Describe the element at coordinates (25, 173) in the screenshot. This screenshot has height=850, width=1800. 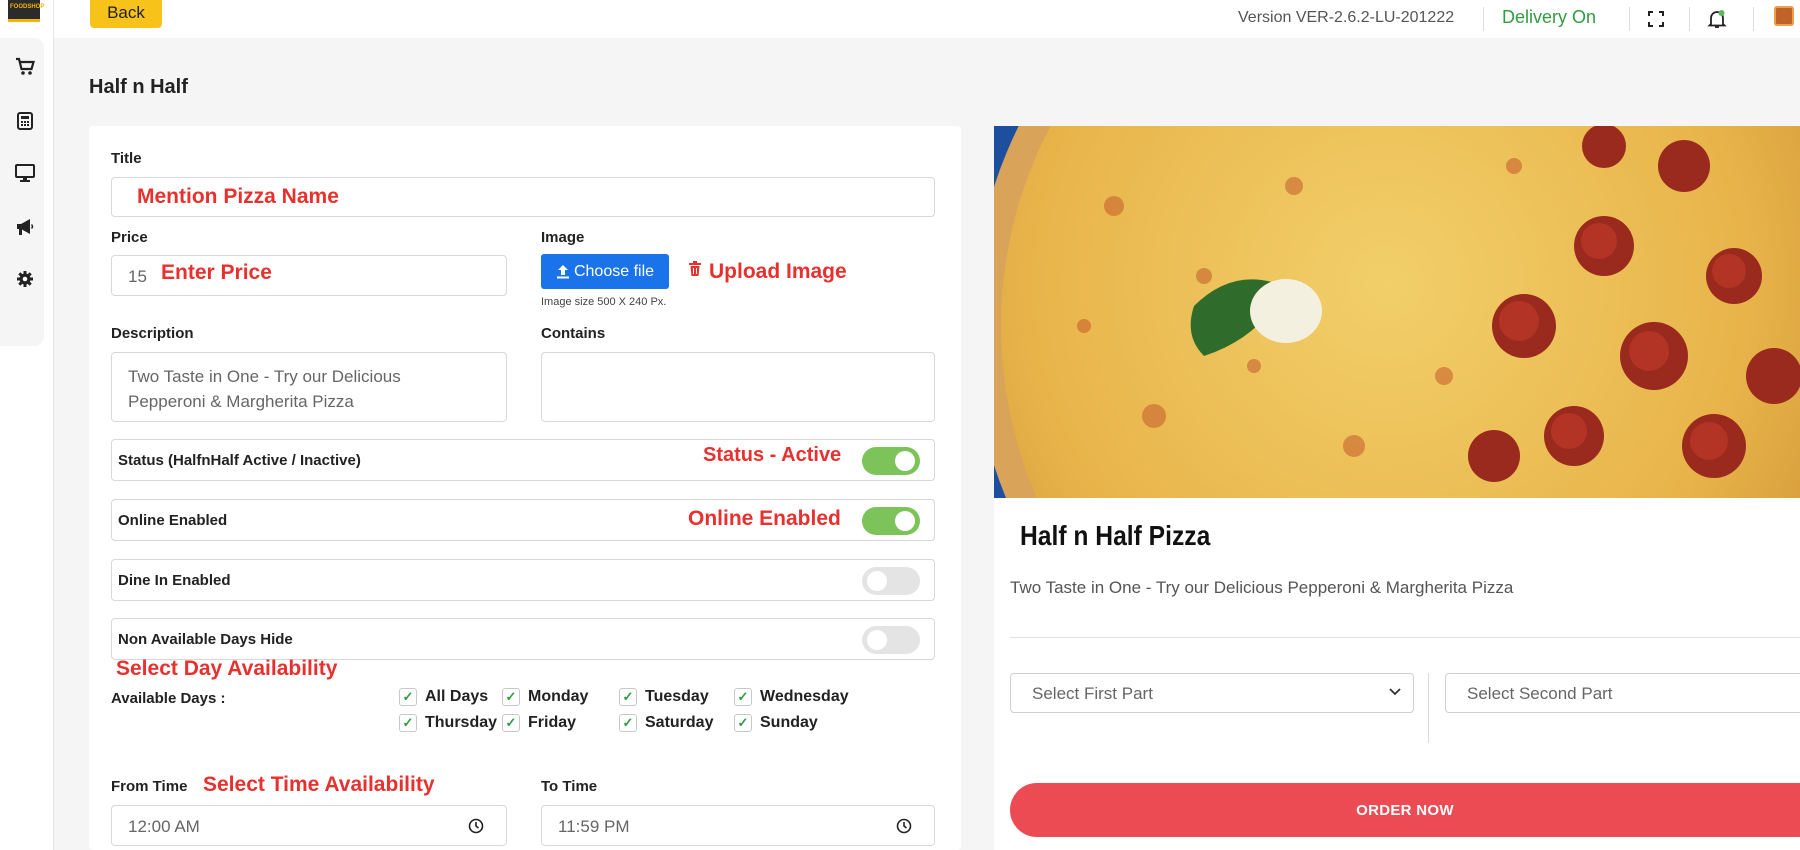
I see `monitor-icon` at that location.